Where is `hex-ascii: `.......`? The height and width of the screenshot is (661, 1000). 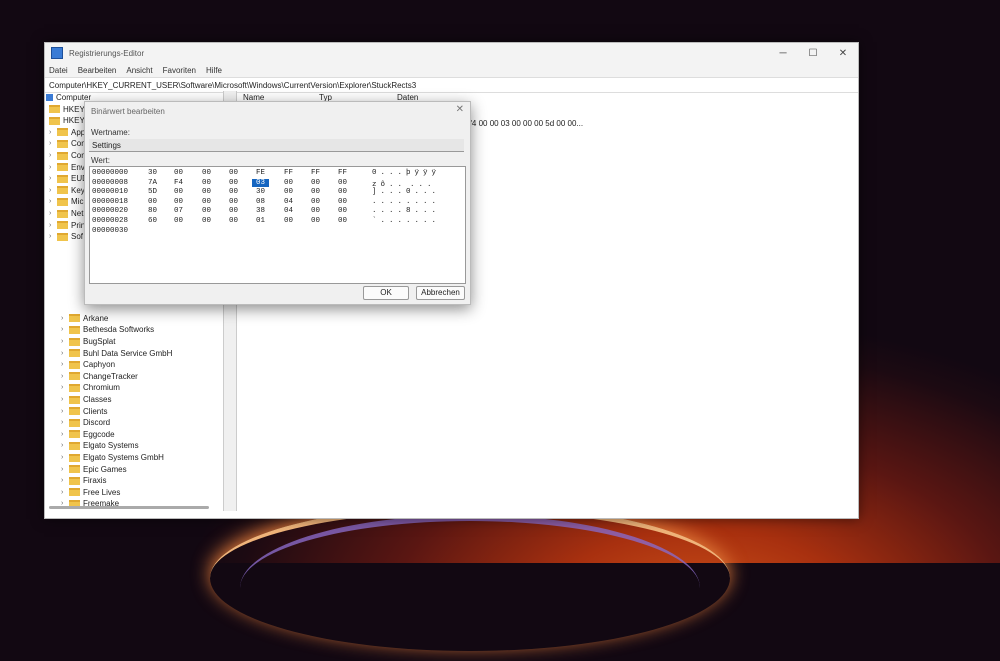
hex-ascii: `....... is located at coordinates (406, 221).